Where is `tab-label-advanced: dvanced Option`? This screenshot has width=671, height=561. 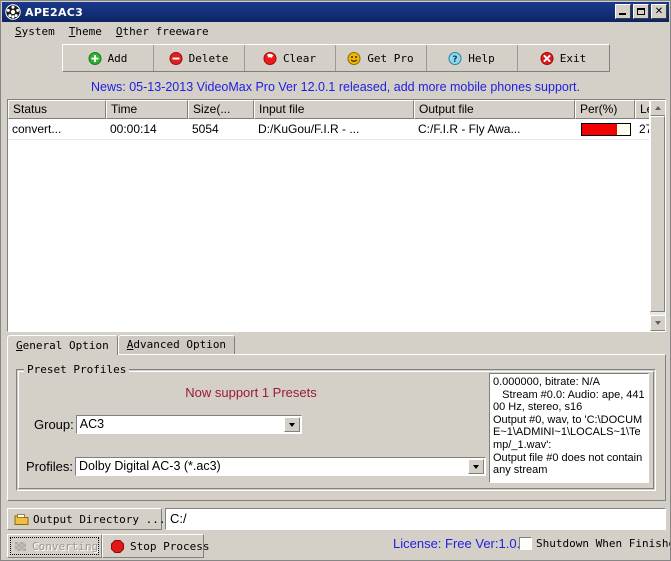 tab-label-advanced: dvanced Option is located at coordinates (180, 344).